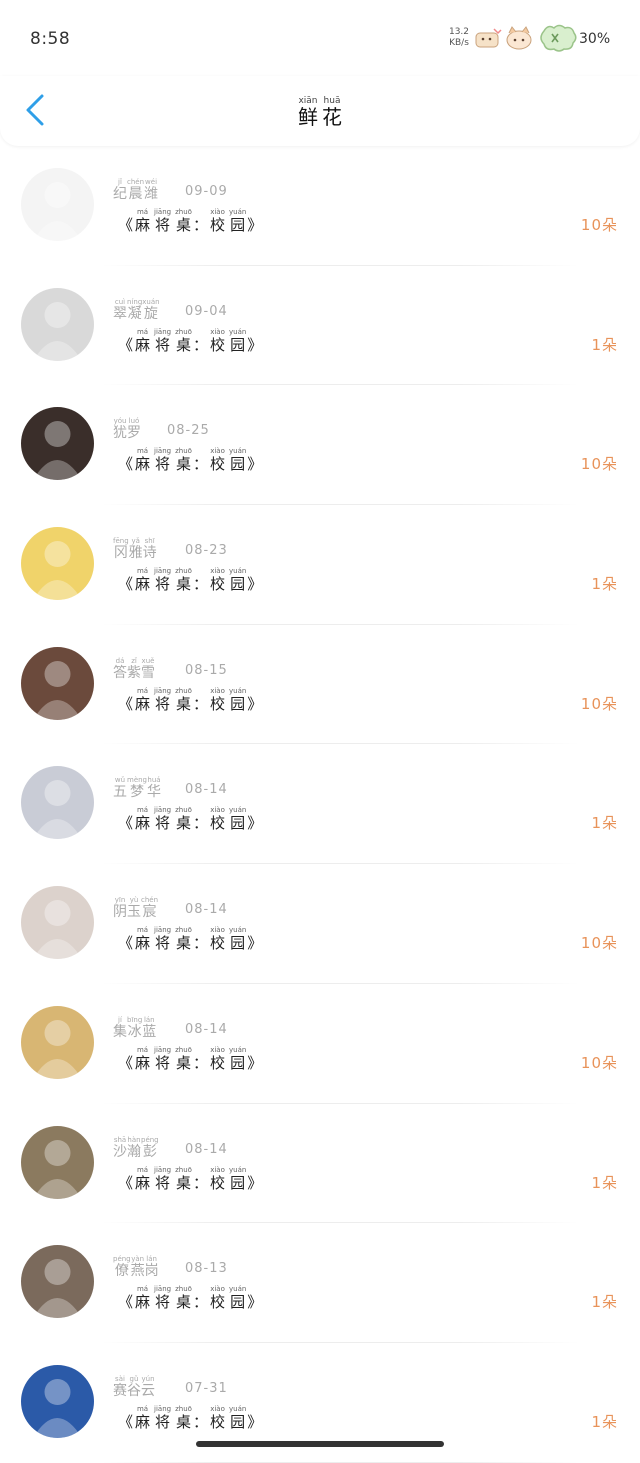 This screenshot has height=1463, width=640. What do you see at coordinates (599, 225) in the screenshot?
I see `flower-count: 10朵` at bounding box center [599, 225].